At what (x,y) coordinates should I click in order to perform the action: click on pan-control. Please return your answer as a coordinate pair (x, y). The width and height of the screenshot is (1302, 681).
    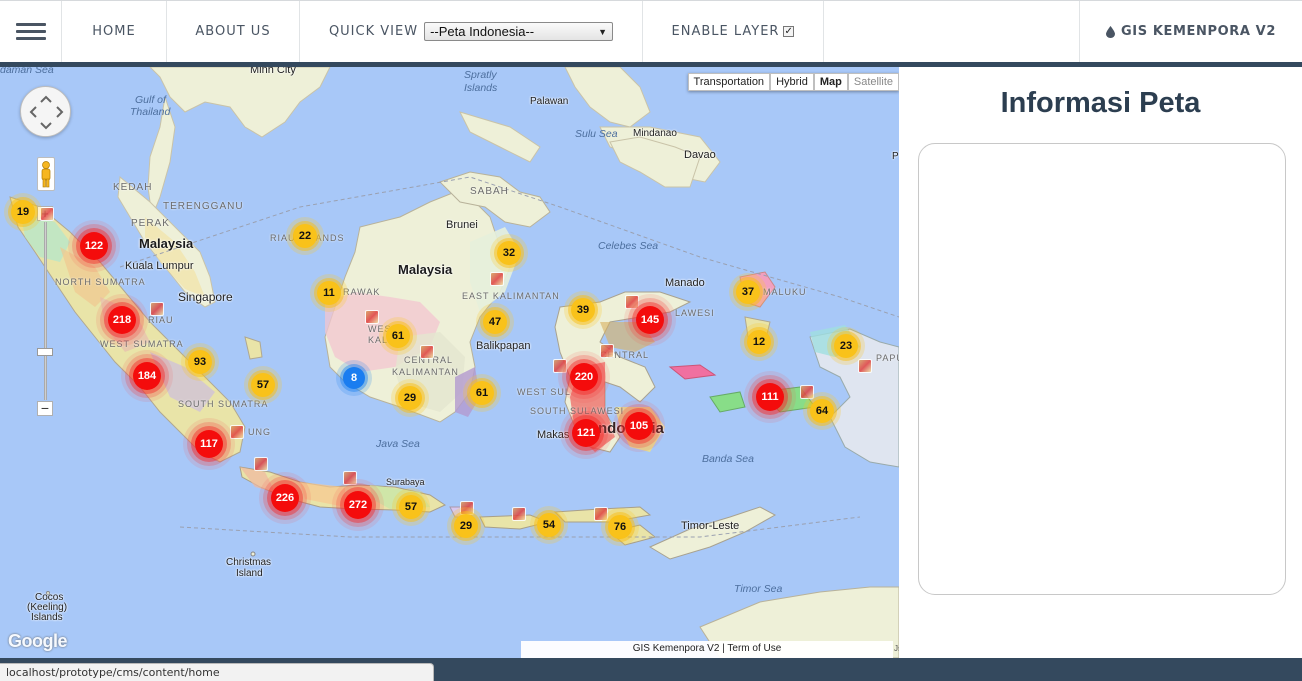
    Looking at the image, I should click on (45, 111).